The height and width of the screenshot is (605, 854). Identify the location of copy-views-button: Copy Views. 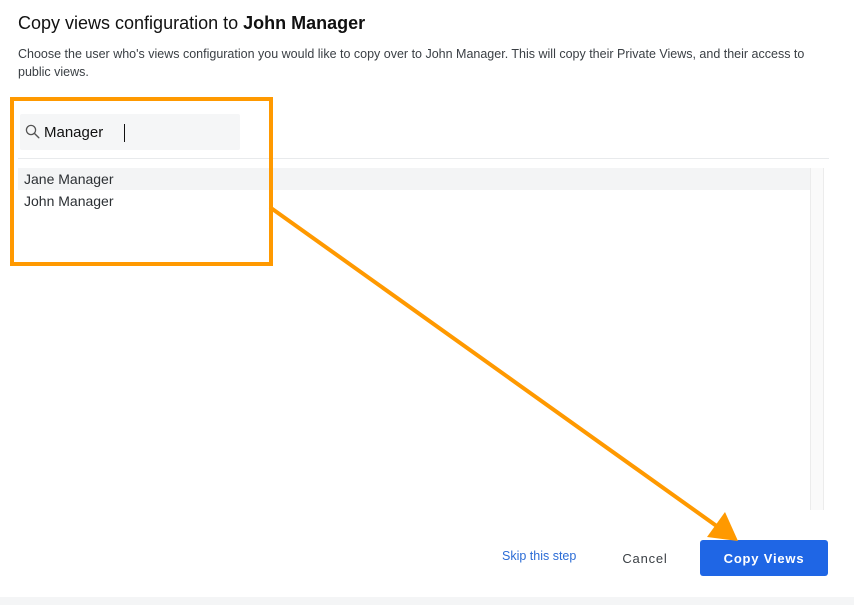
(764, 558).